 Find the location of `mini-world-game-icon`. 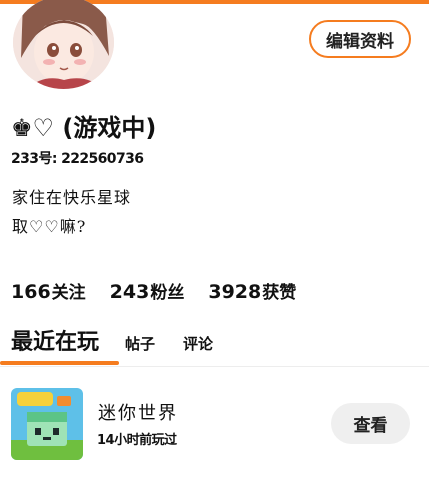

mini-world-game-icon is located at coordinates (47, 424).